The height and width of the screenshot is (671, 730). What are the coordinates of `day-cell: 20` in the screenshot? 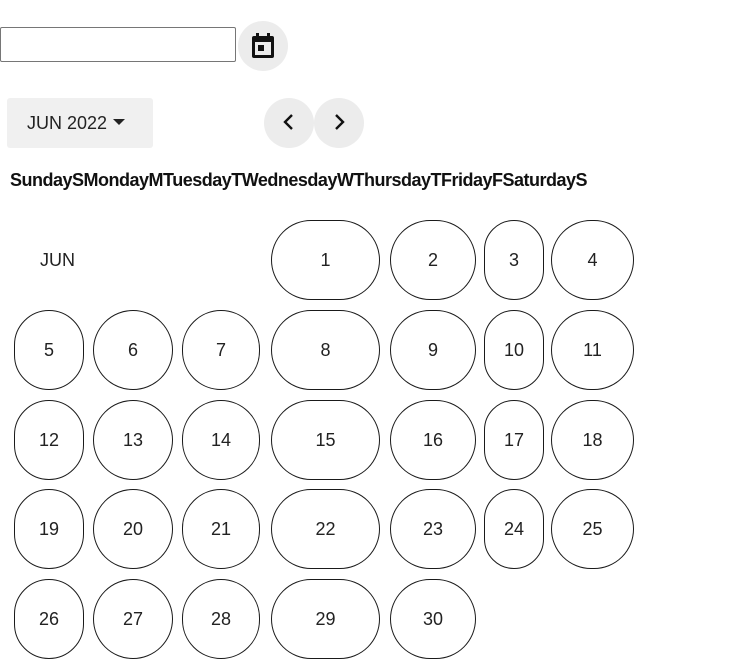 It's located at (133, 529).